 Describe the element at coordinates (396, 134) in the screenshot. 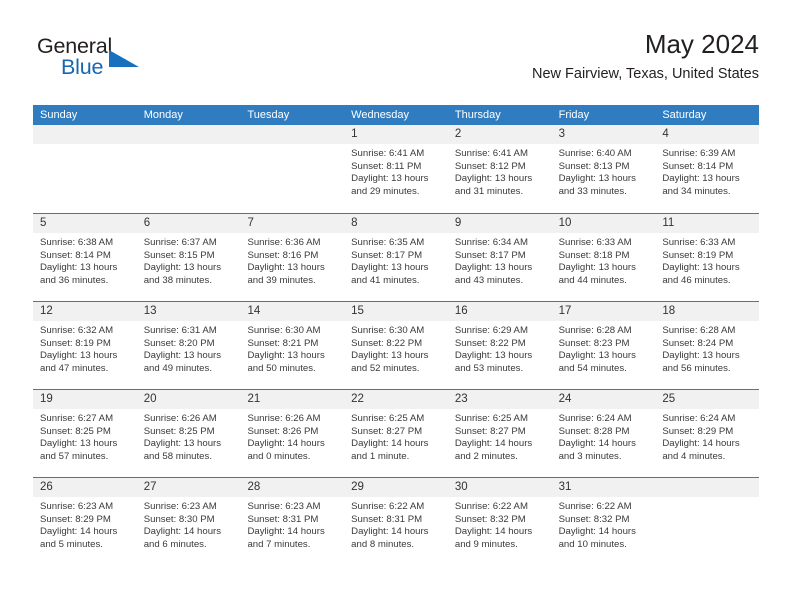

I see `day-number-band: 1` at that location.